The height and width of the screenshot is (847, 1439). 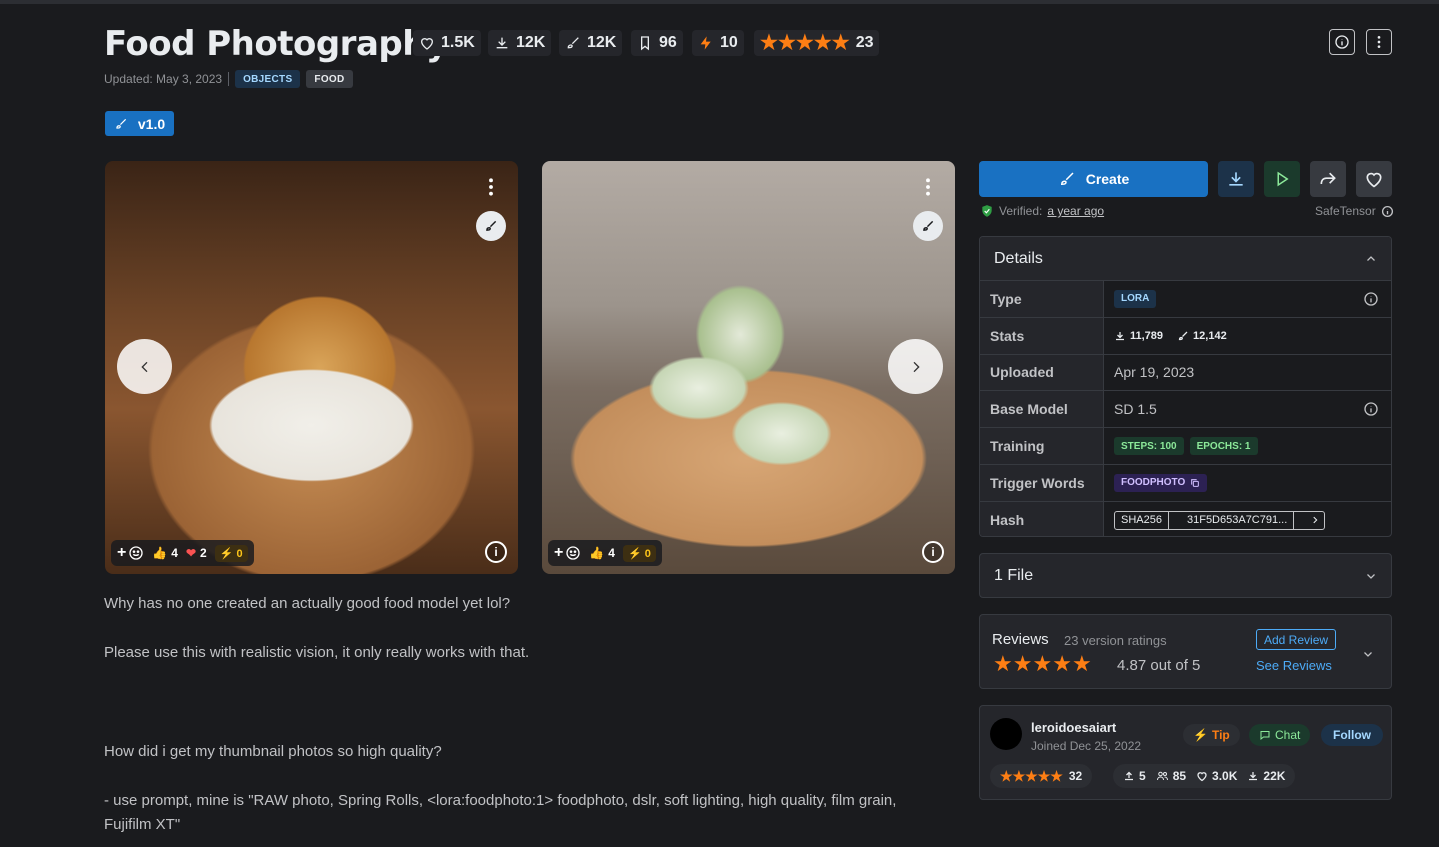 I want to click on tag-food: FOOD, so click(x=329, y=79).